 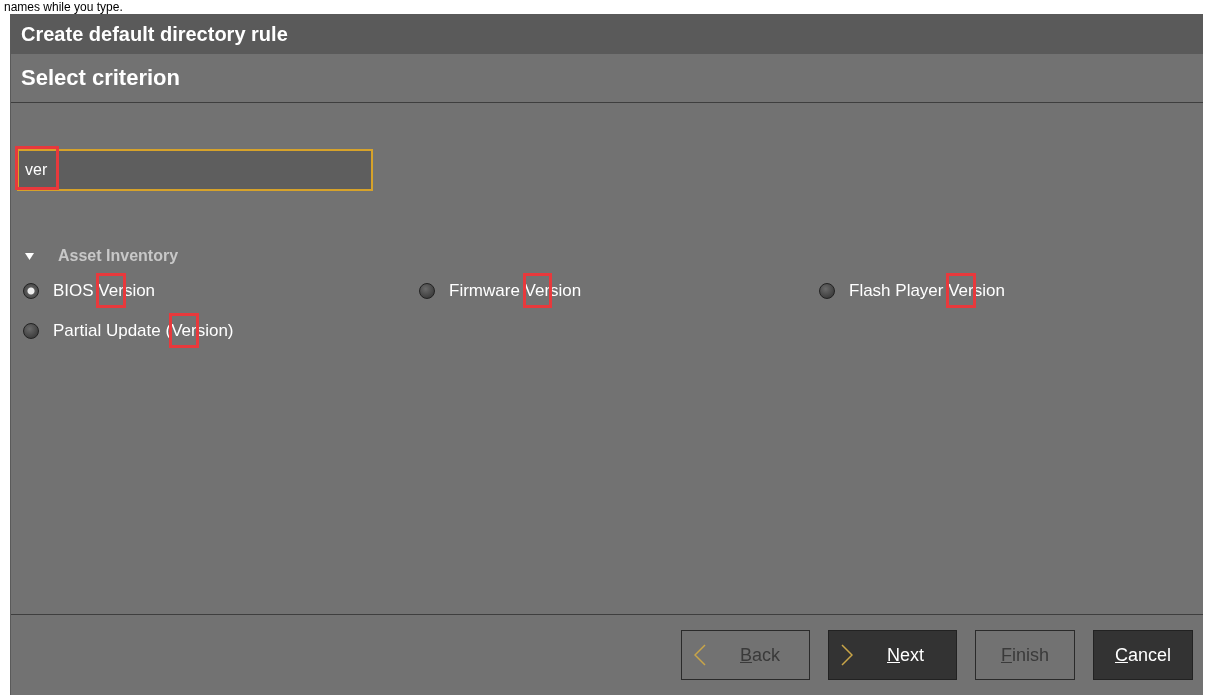 I want to click on next-button: Next, so click(x=892, y=655).